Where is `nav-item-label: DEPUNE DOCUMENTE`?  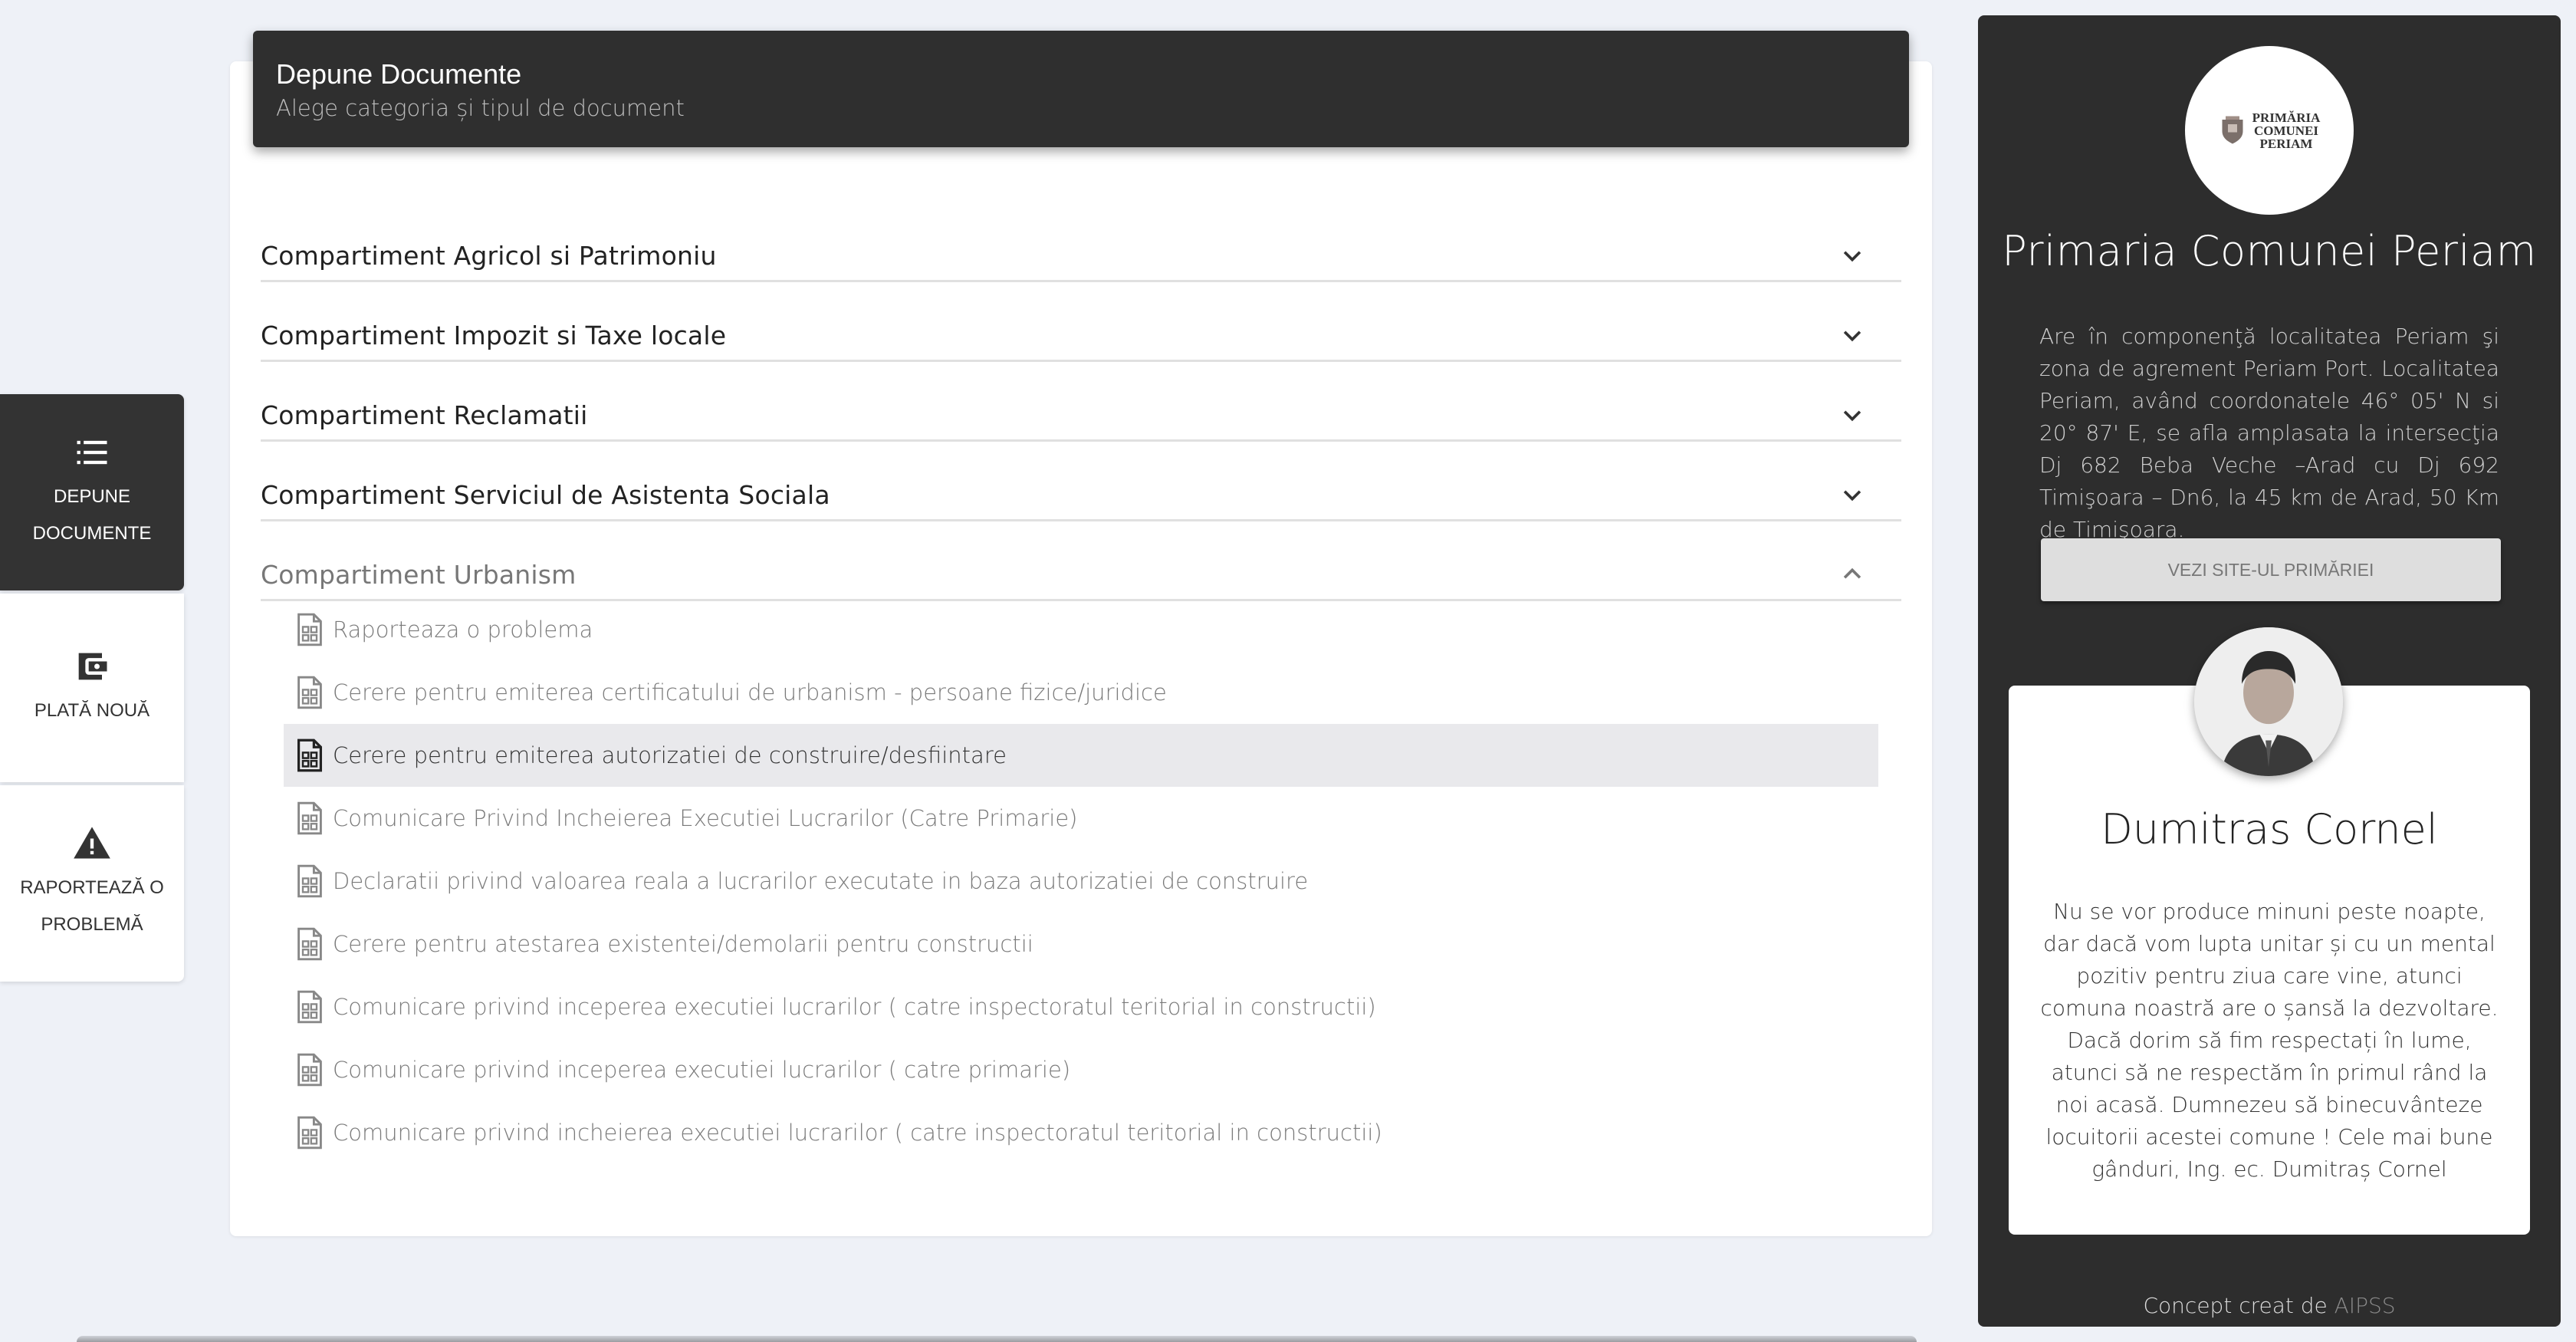
nav-item-label: DEPUNE DOCUMENTE is located at coordinates (92, 515).